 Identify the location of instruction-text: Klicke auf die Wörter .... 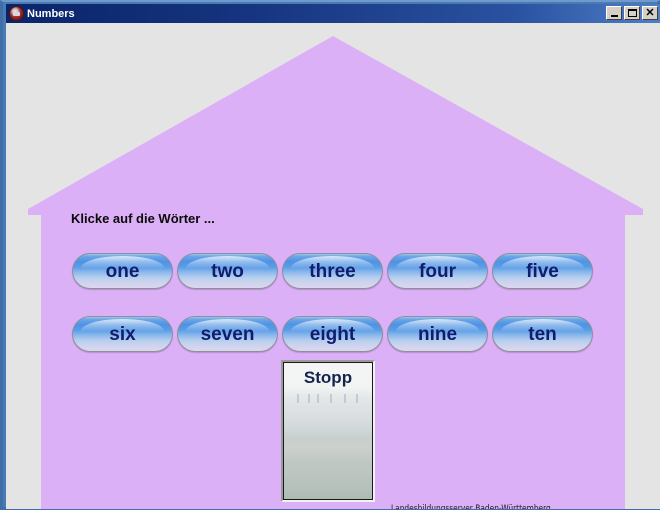
(143, 218).